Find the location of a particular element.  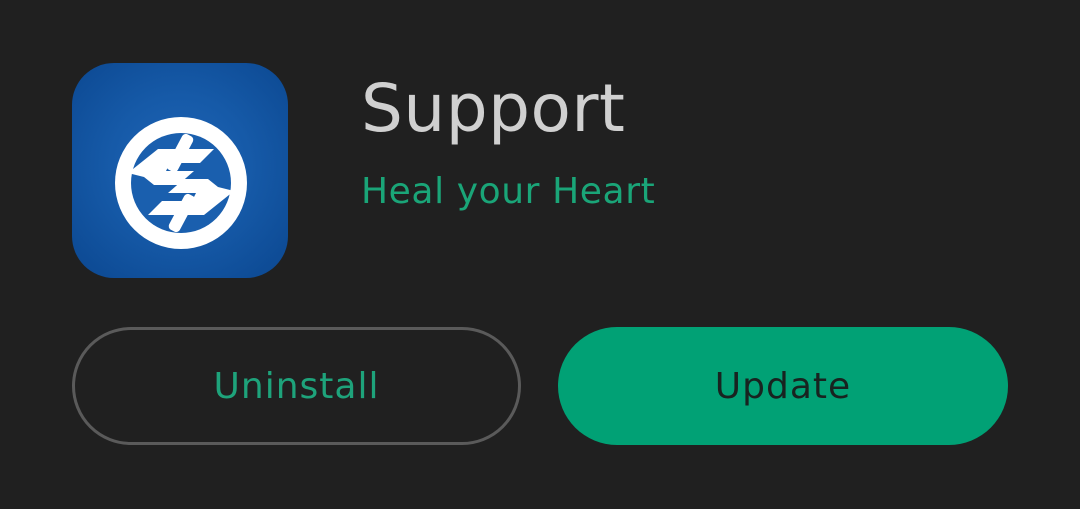

app-subtitle: Heal your Heart is located at coordinates (508, 192).